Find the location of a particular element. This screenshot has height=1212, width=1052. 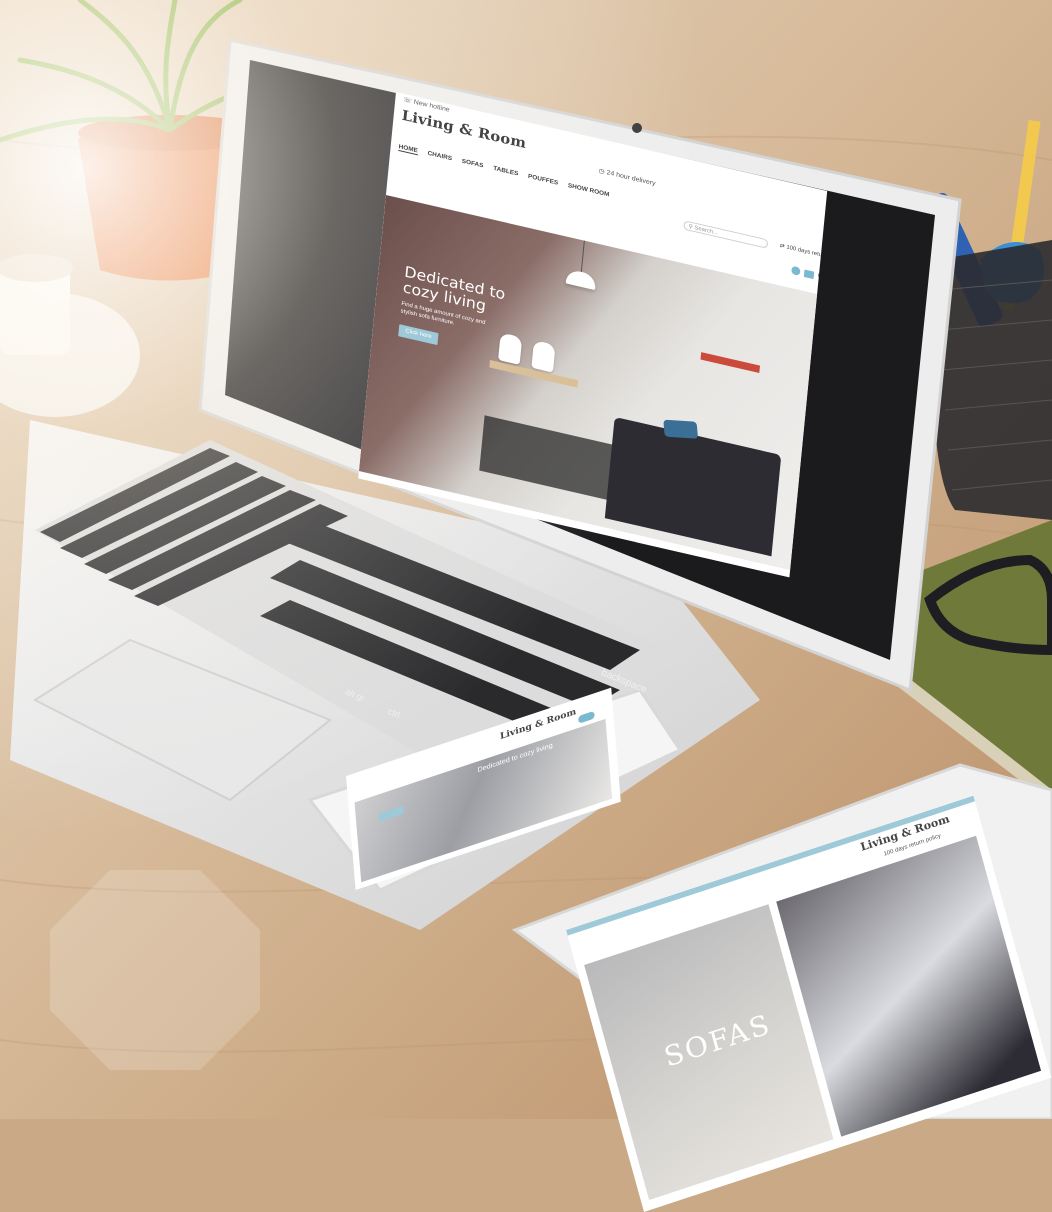

scissors-handle is located at coordinates (1012, 272).